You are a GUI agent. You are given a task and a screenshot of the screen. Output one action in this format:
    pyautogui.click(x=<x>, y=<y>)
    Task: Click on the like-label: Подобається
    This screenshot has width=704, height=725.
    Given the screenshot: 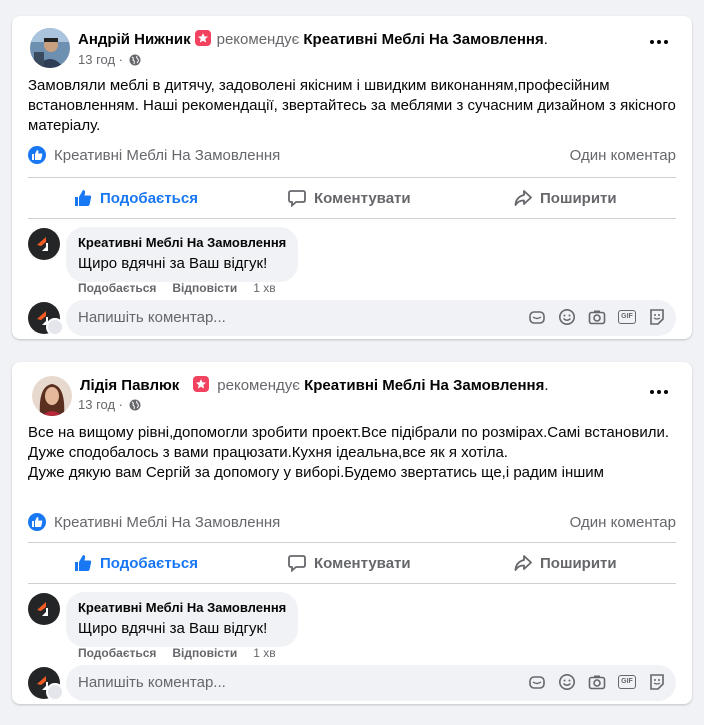 What is the action you would take?
    pyautogui.click(x=149, y=563)
    